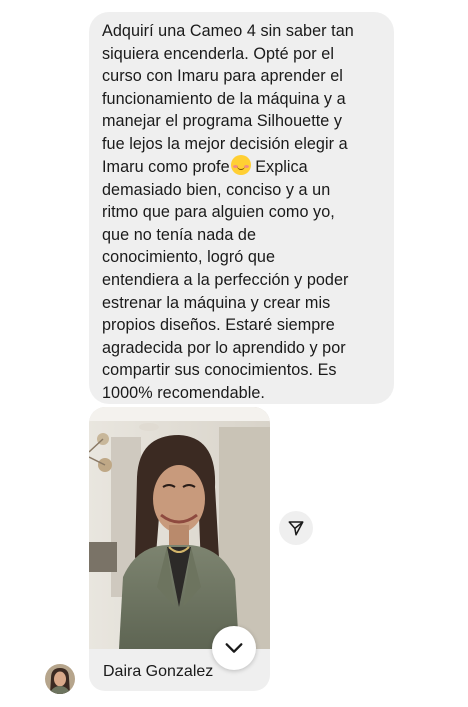 This screenshot has width=468, height=707. I want to click on post-photo, so click(179, 528).